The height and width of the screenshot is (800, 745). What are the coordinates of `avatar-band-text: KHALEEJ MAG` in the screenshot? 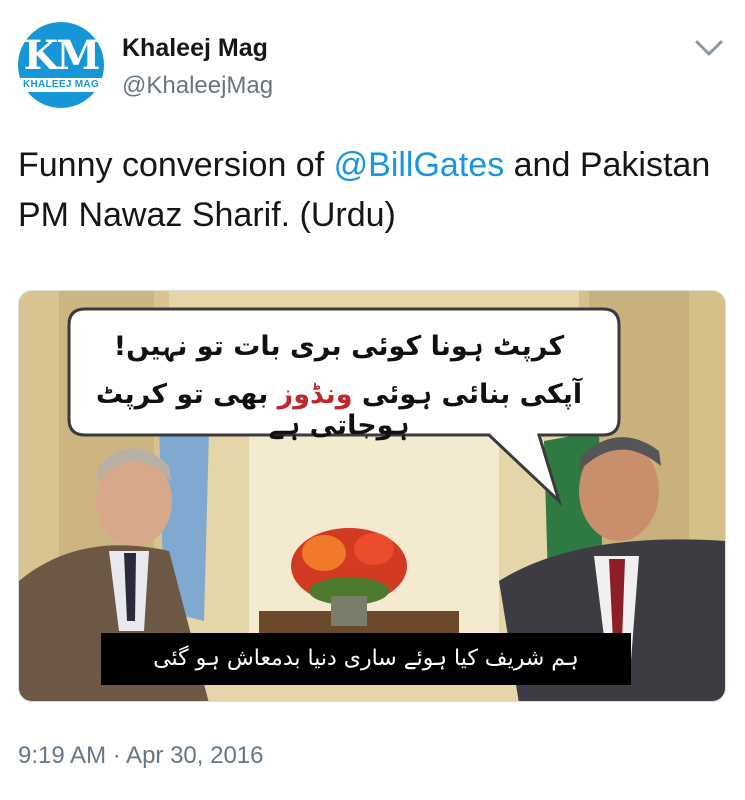 It's located at (61, 84).